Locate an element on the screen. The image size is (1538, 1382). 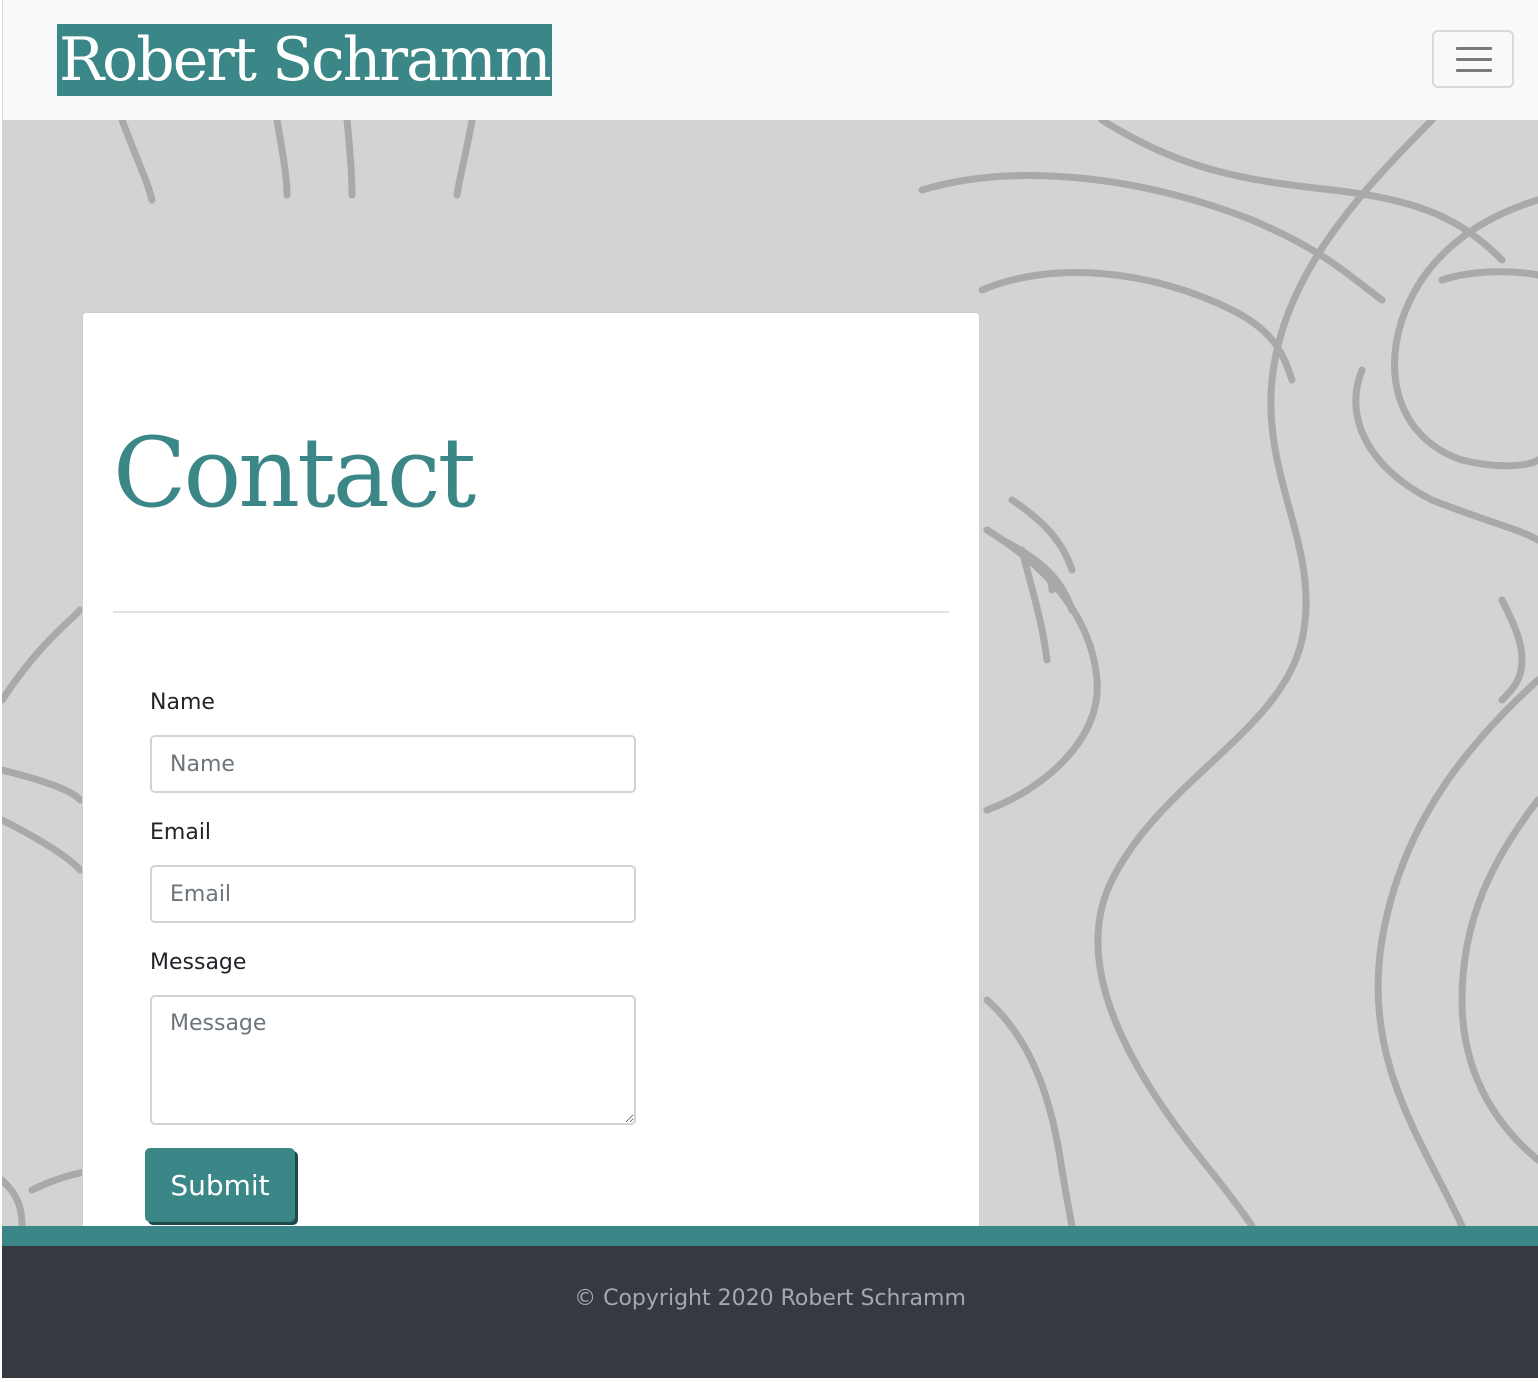
title-divider is located at coordinates (531, 612).